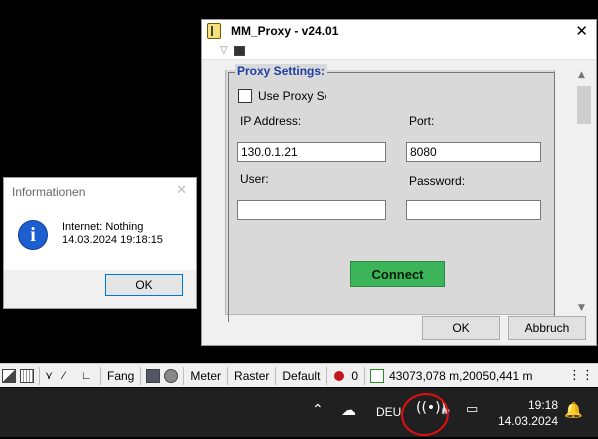  Describe the element at coordinates (473, 210) in the screenshot. I see `password-field` at that location.